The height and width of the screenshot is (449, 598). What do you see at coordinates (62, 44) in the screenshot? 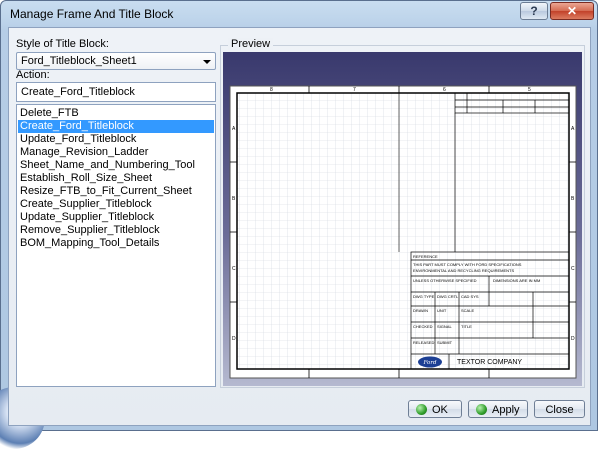
I see `style-block-label: Style of Title Block:` at bounding box center [62, 44].